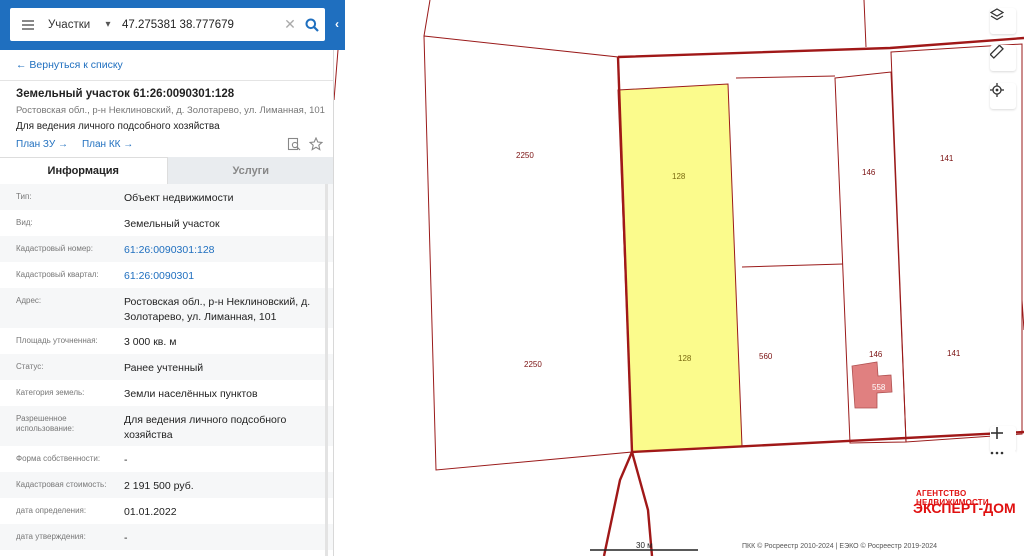 The height and width of the screenshot is (556, 1024). I want to click on row-label: Кадастровый номер:, so click(54, 248).